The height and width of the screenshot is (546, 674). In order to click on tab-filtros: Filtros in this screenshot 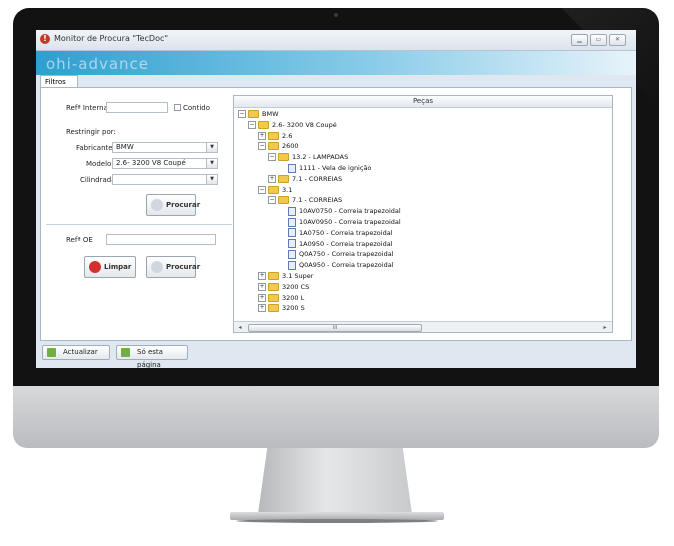, I will do `click(59, 81)`.